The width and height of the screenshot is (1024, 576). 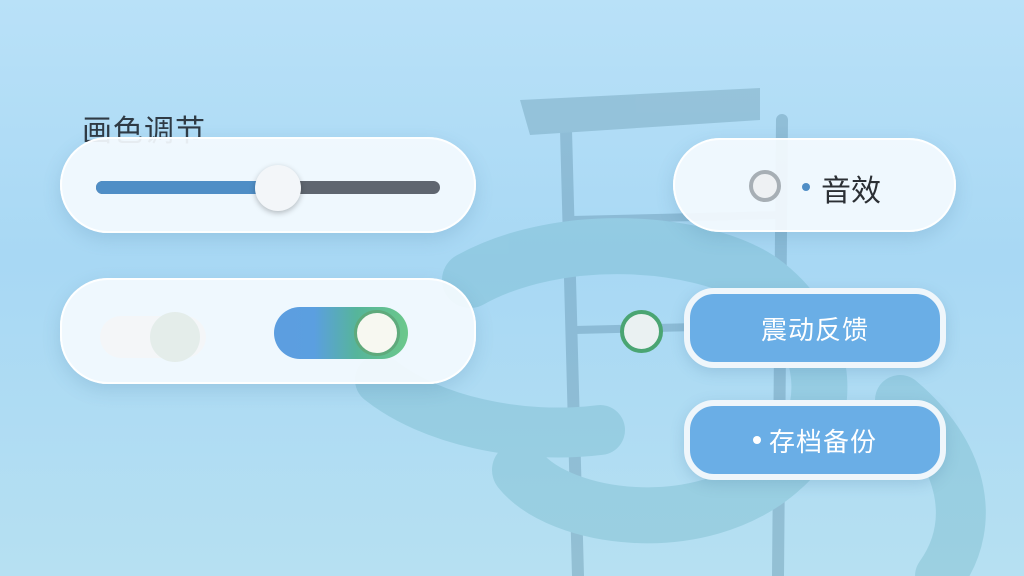 I want to click on vibration-button-label: 震动反馈, so click(x=814, y=330).